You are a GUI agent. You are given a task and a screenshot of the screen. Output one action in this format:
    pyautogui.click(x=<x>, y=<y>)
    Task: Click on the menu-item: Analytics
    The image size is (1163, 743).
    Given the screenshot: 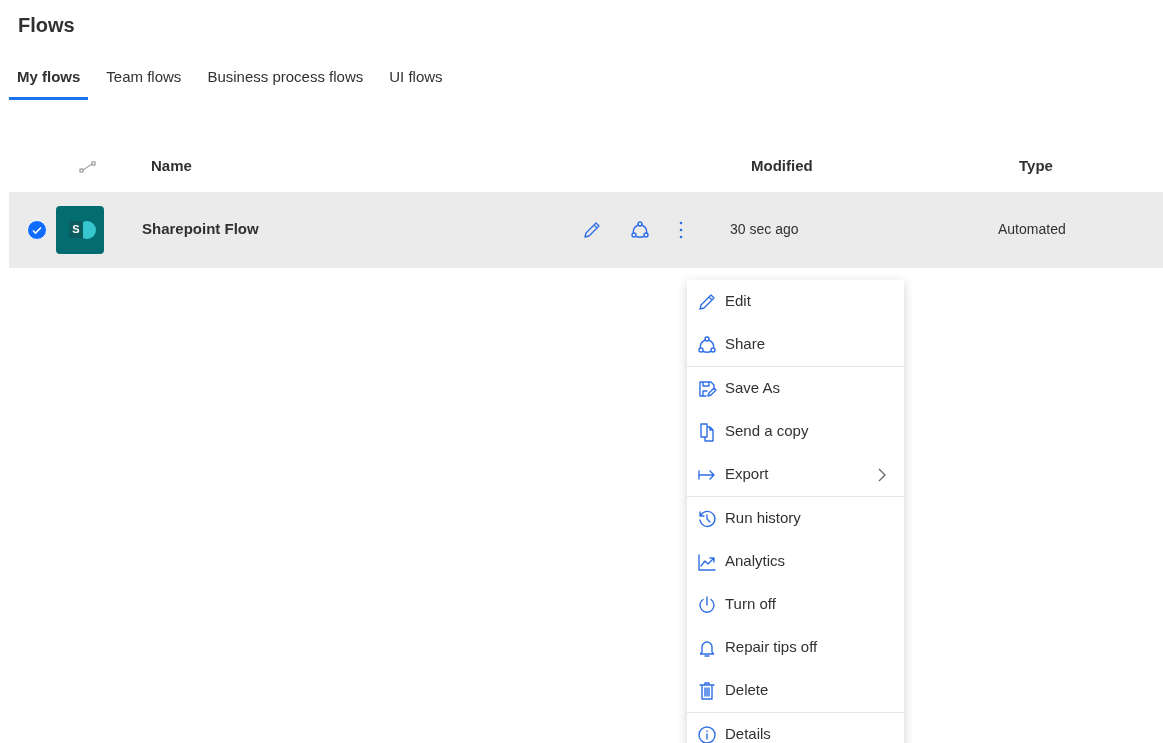 What is the action you would take?
    pyautogui.click(x=795, y=561)
    